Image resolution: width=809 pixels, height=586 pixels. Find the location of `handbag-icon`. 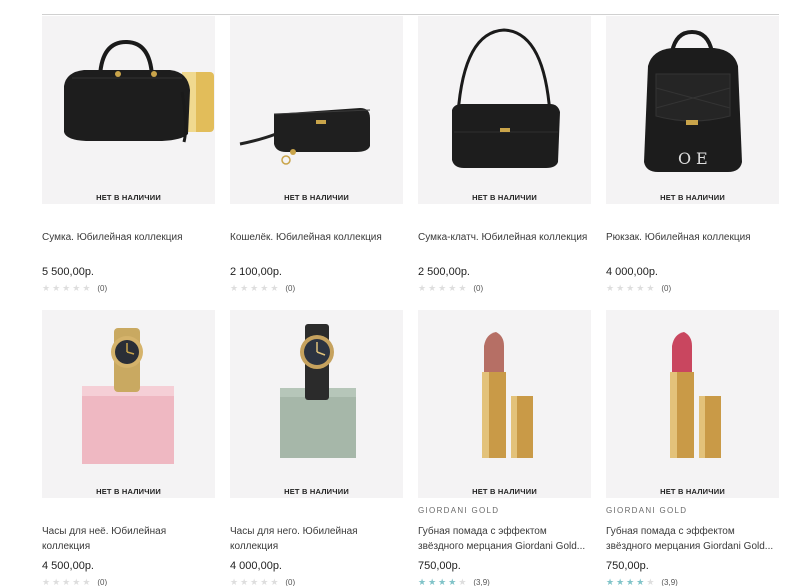

handbag-icon is located at coordinates (139, 91).